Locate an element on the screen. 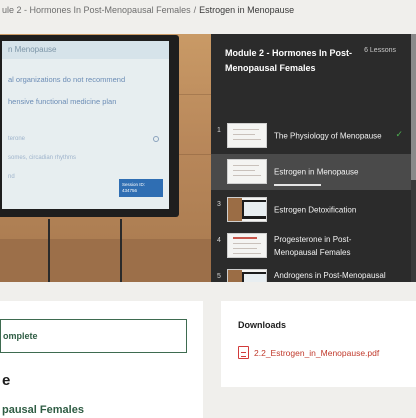 This screenshot has height=418, width=416. slide-title: n Menopause is located at coordinates (32, 49).